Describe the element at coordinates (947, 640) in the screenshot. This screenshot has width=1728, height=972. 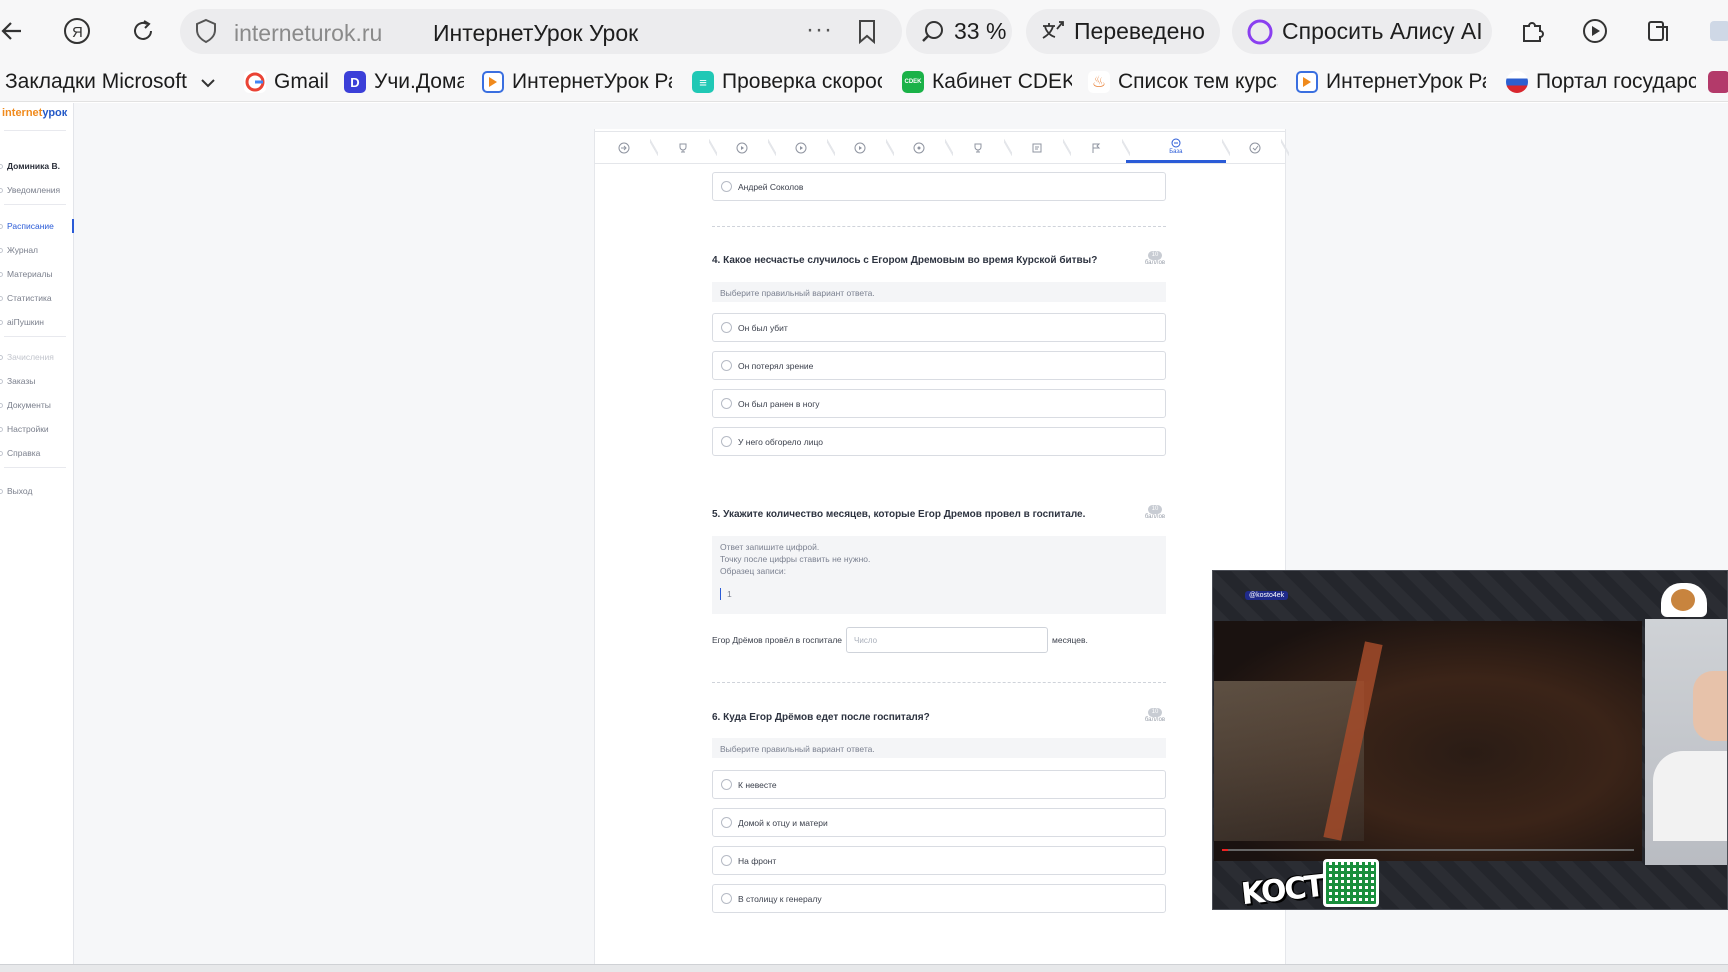
I see `months-input: Число` at that location.